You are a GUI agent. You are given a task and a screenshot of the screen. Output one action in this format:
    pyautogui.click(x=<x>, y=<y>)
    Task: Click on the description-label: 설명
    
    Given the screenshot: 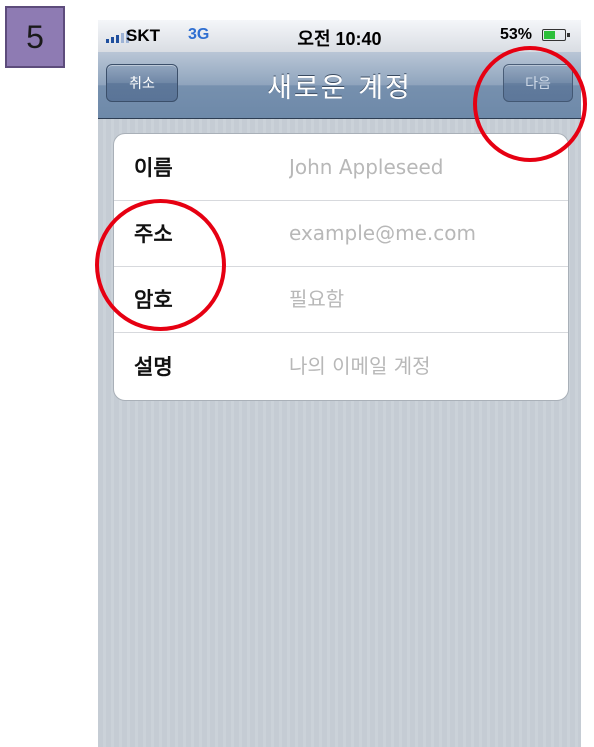 What is the action you would take?
    pyautogui.click(x=153, y=367)
    